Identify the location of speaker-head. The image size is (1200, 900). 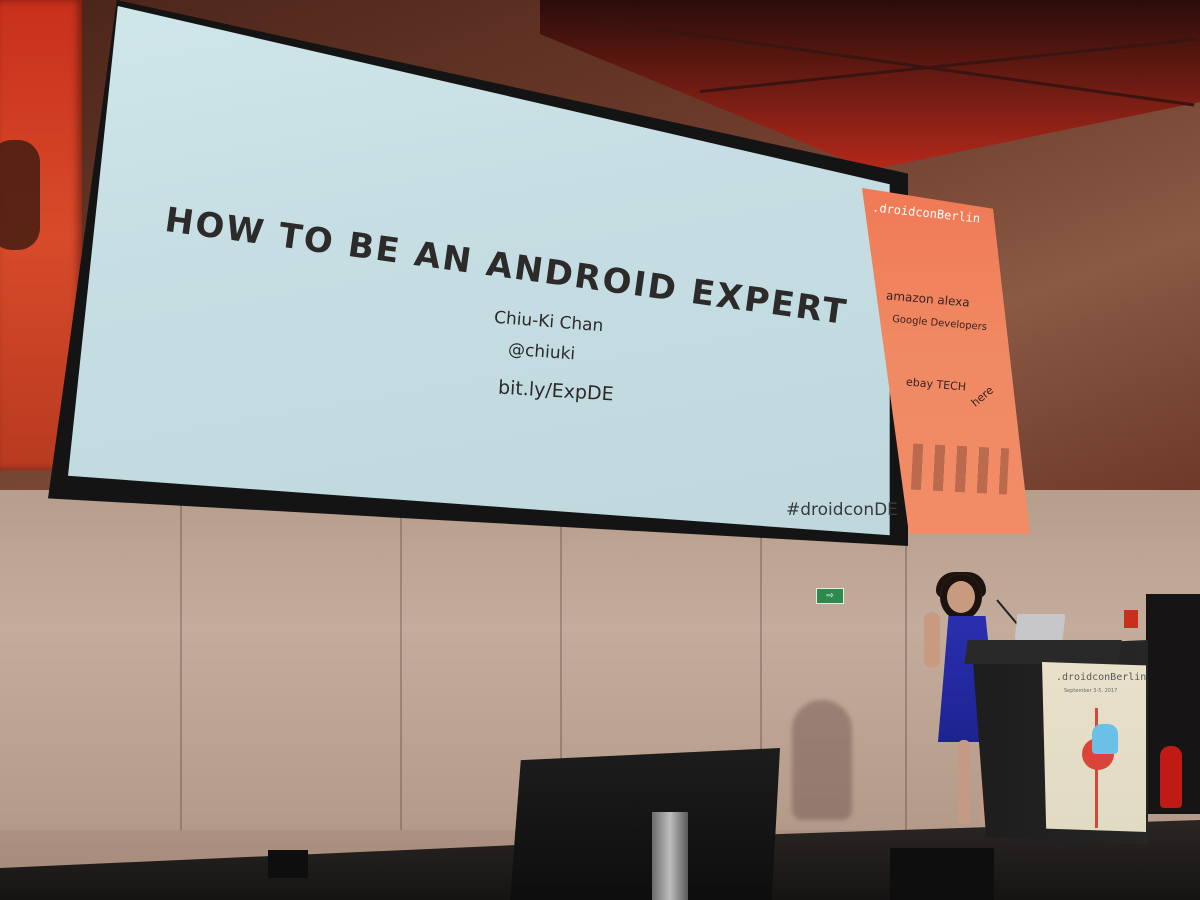
(961, 597).